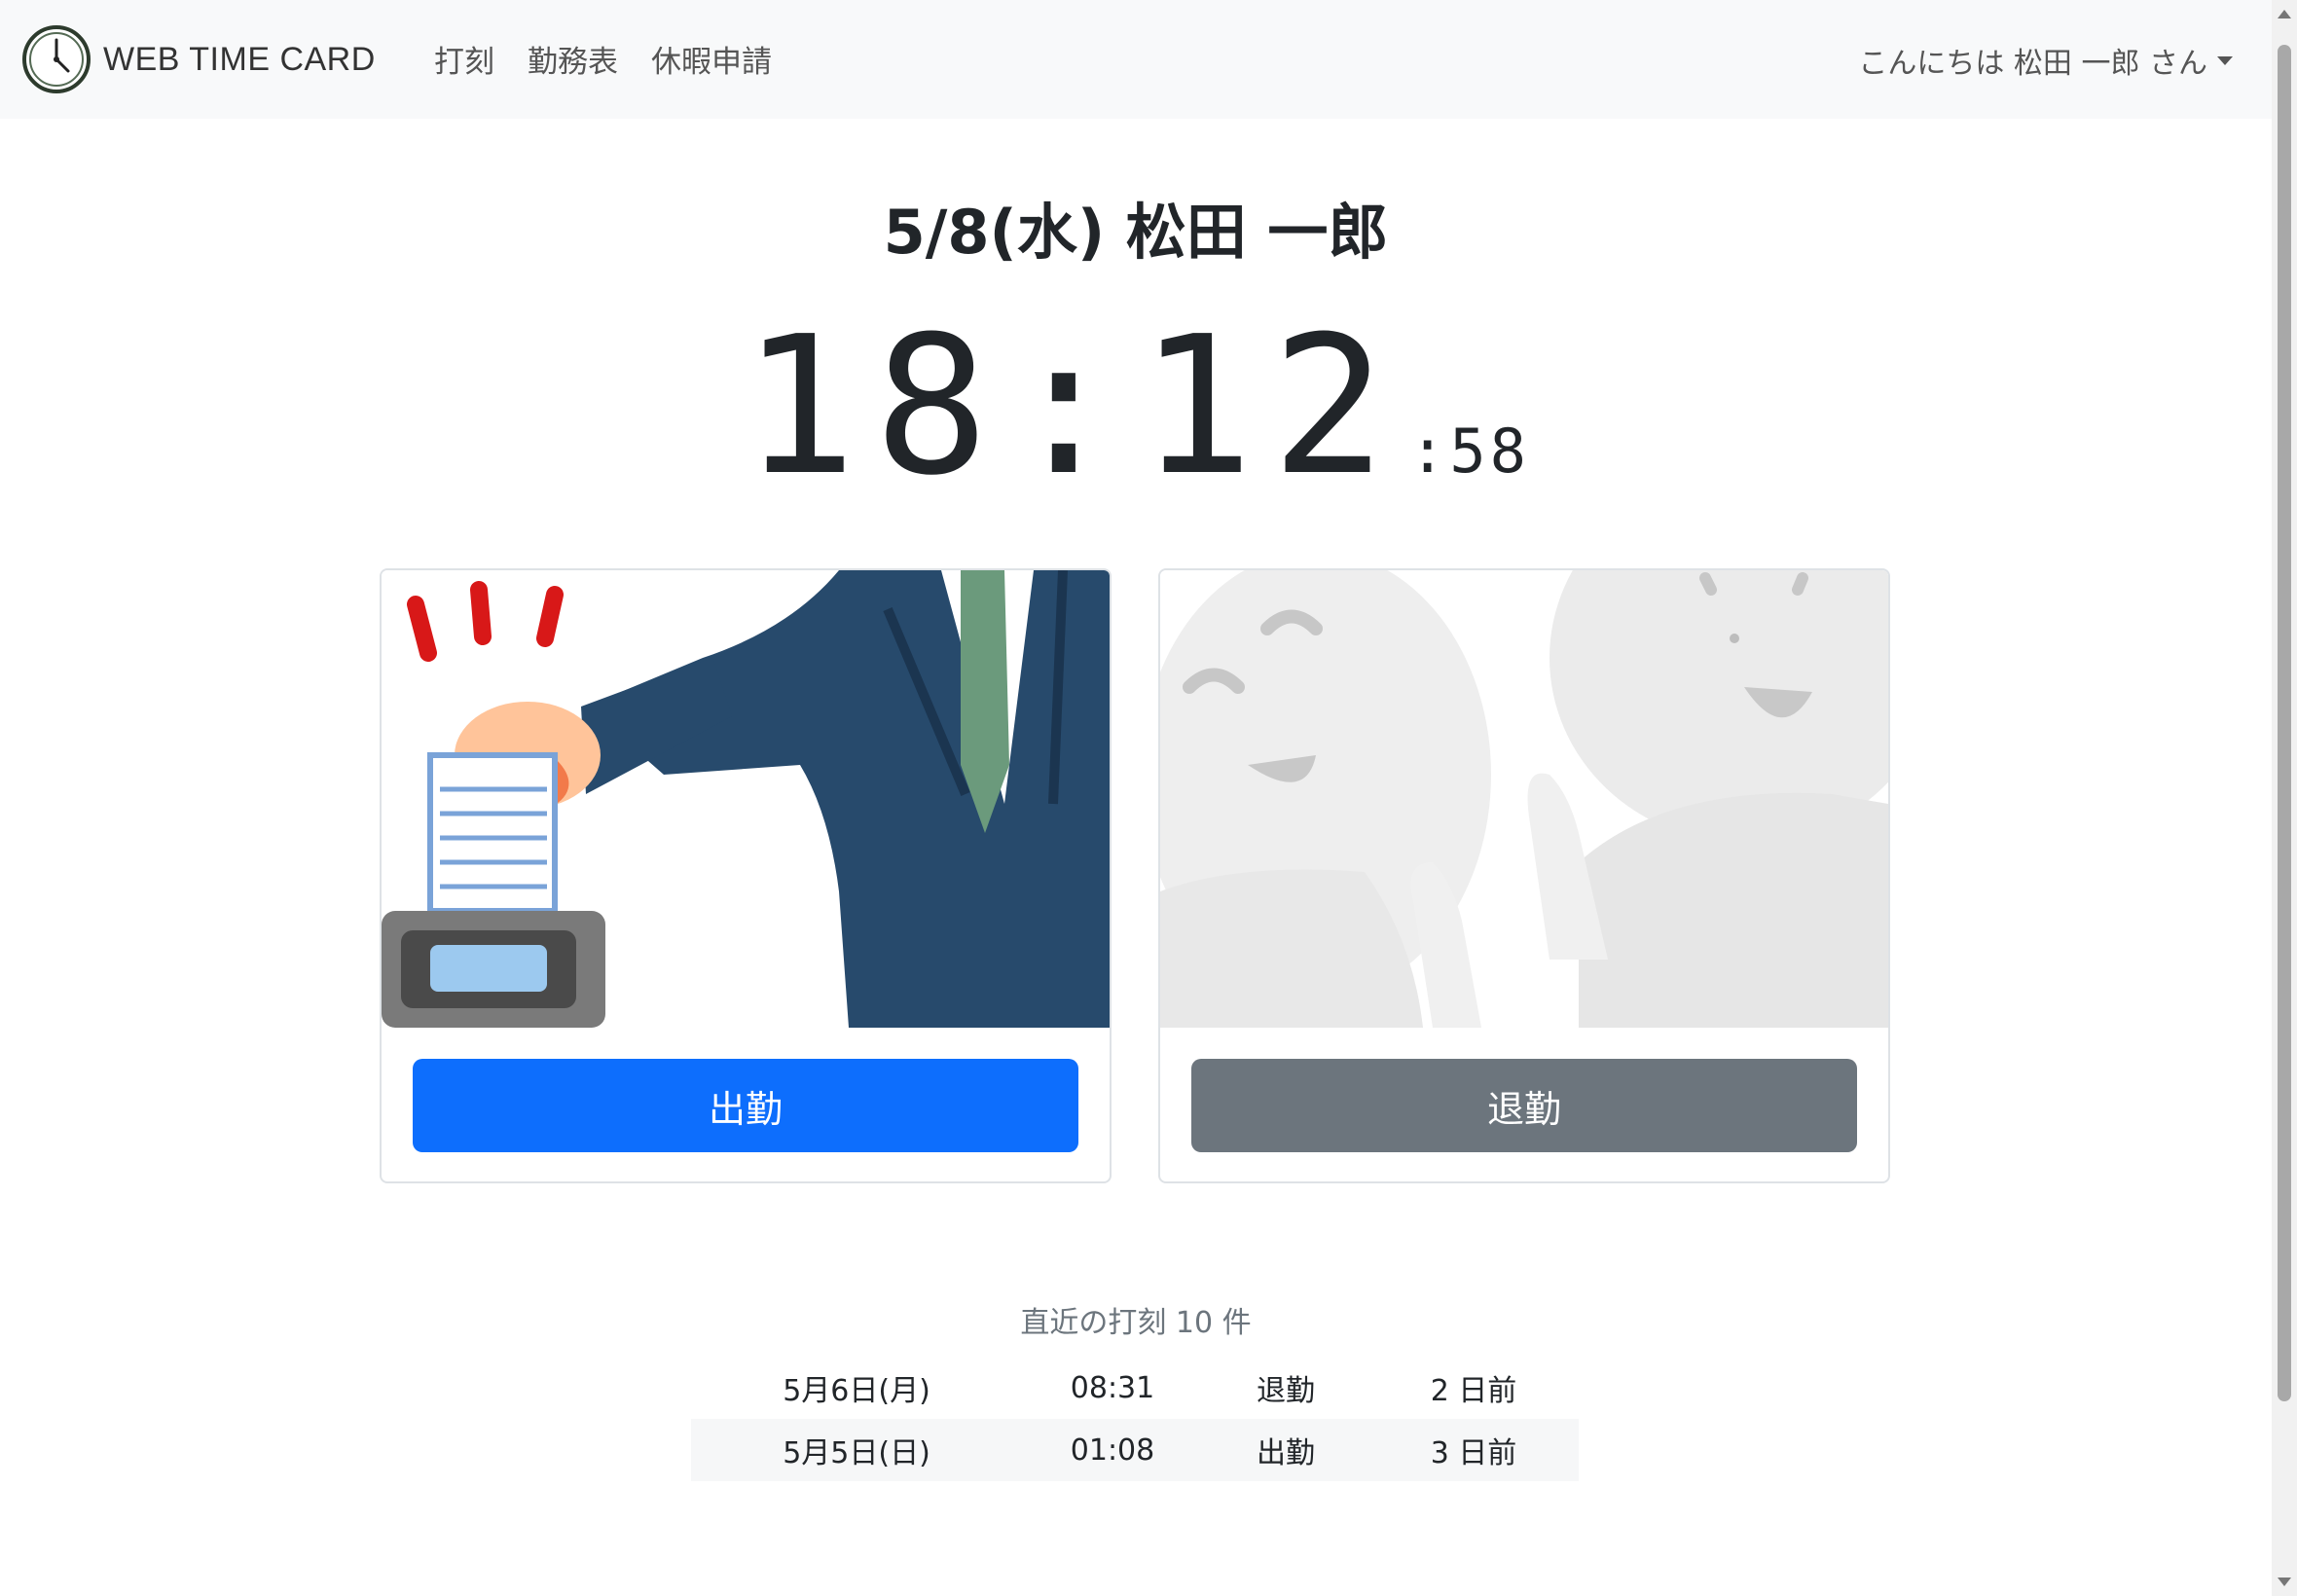 The height and width of the screenshot is (1596, 2297). What do you see at coordinates (1524, 799) in the screenshot?
I see `clock-out-illustration` at bounding box center [1524, 799].